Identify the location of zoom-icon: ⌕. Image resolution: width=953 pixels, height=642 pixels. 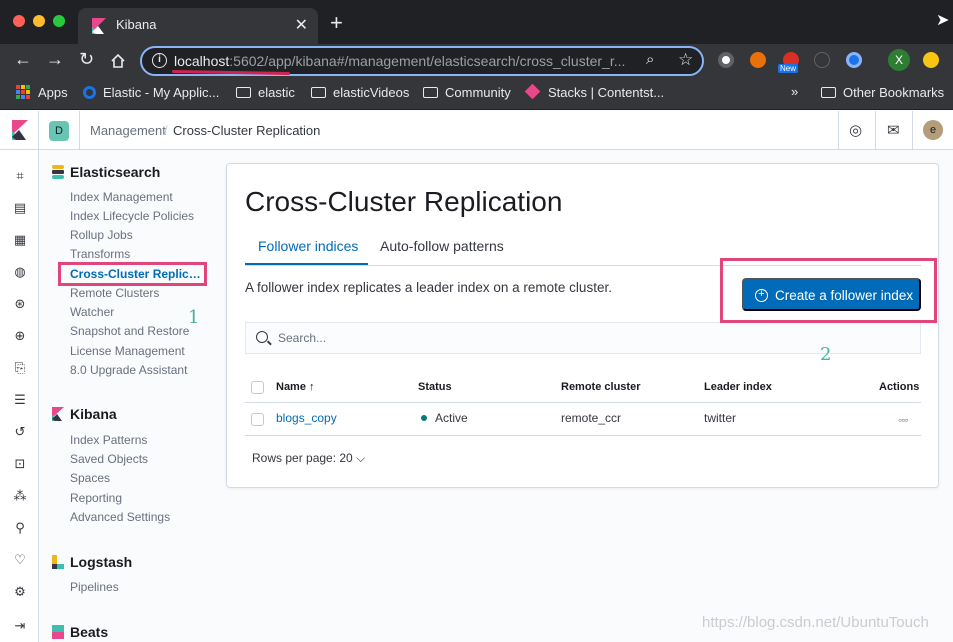
(650, 59).